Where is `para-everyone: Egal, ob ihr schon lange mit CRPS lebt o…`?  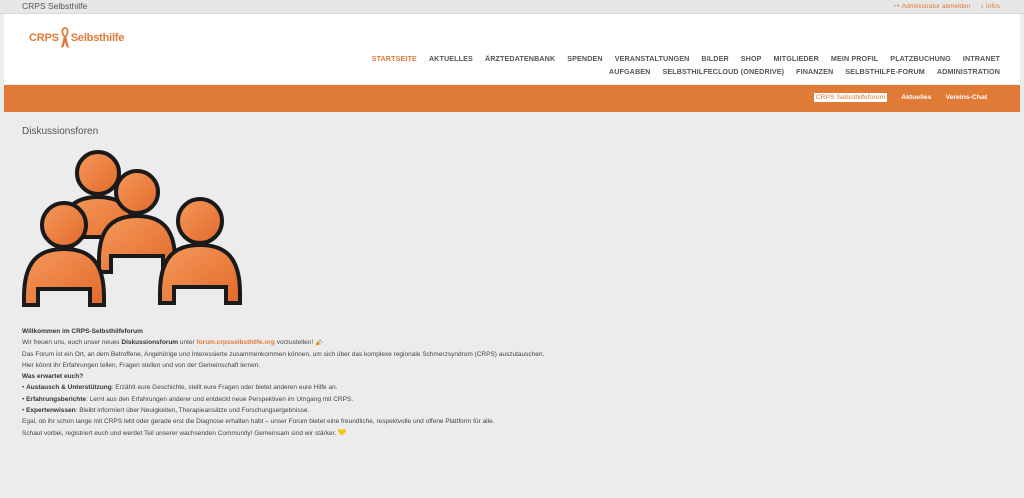 para-everyone: Egal, ob ihr schon lange mit CRPS lebt o… is located at coordinates (258, 422).